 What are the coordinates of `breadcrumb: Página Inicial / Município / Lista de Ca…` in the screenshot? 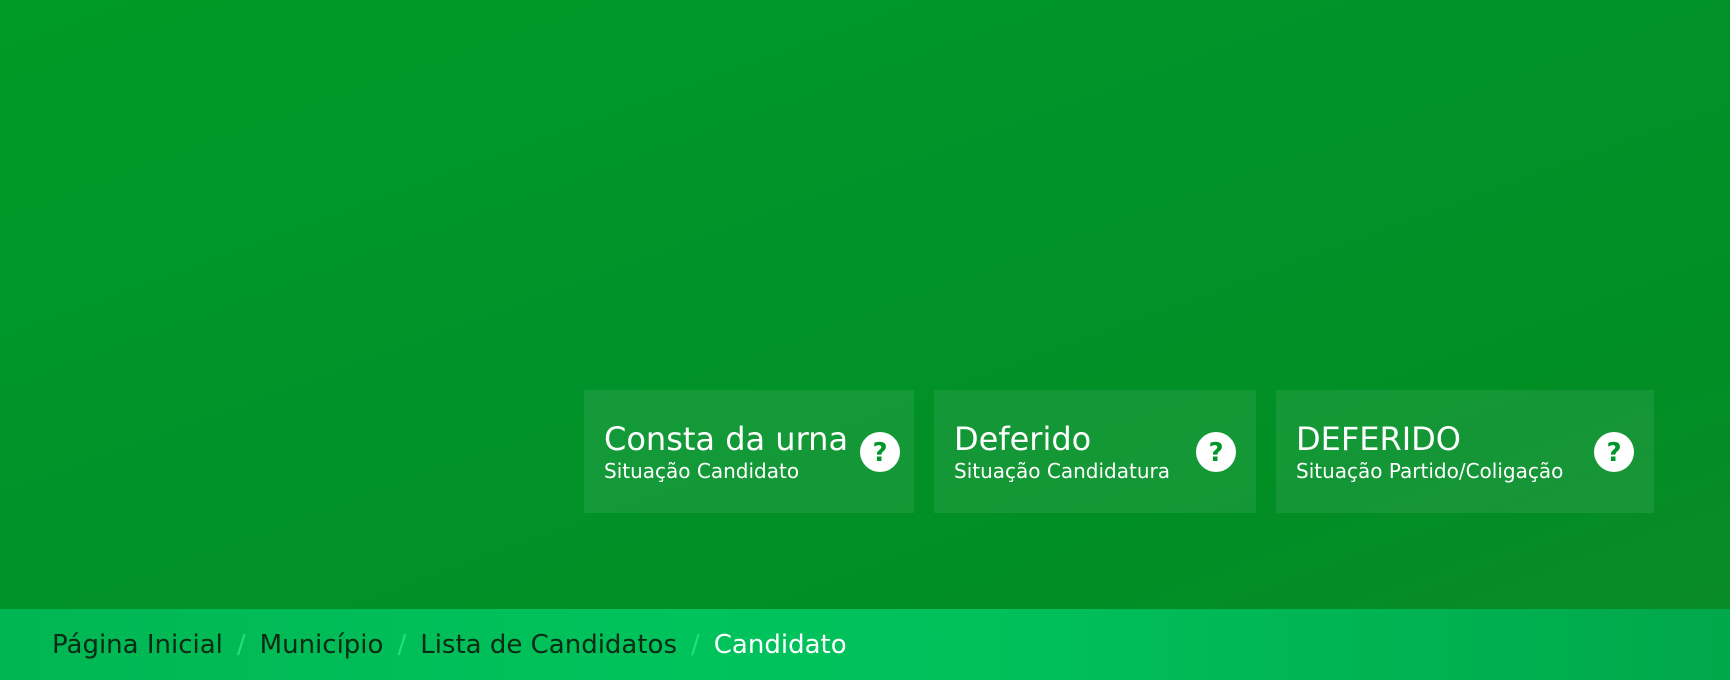 It's located at (865, 644).